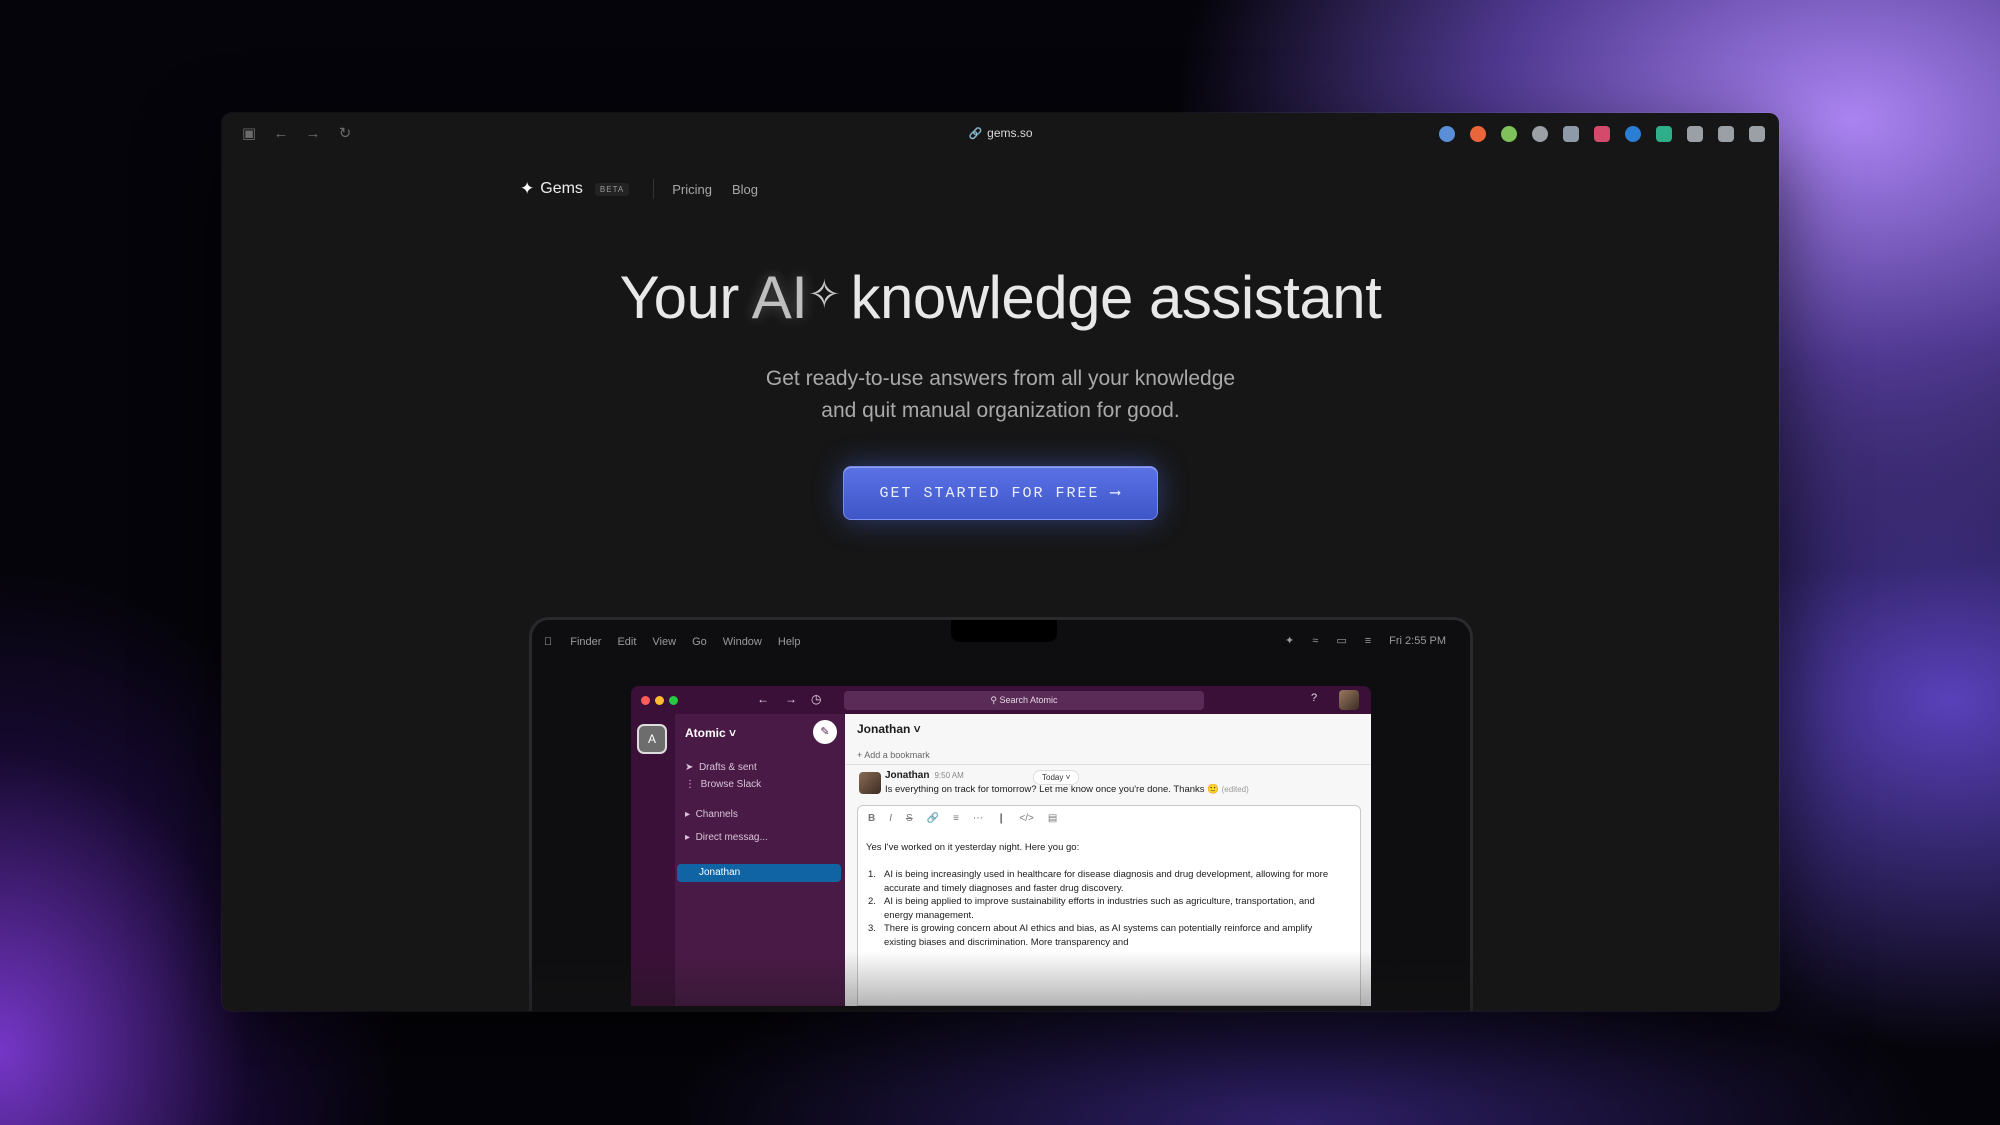  I want to click on beta-badge: BETA, so click(612, 189).